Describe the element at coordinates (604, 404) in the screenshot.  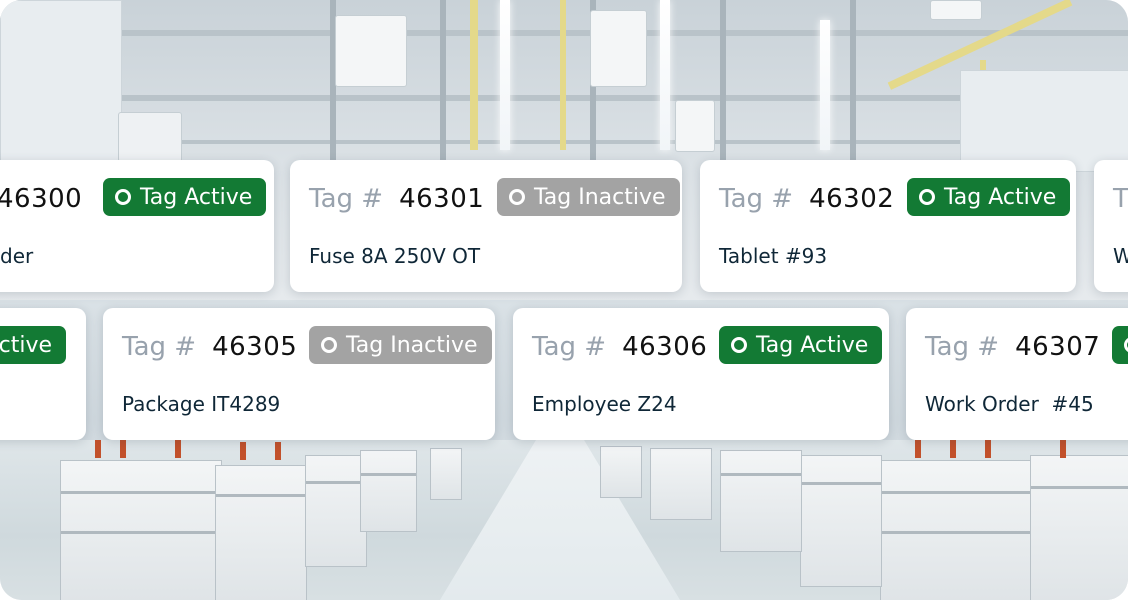
I see `item-name: Employee Z24` at that location.